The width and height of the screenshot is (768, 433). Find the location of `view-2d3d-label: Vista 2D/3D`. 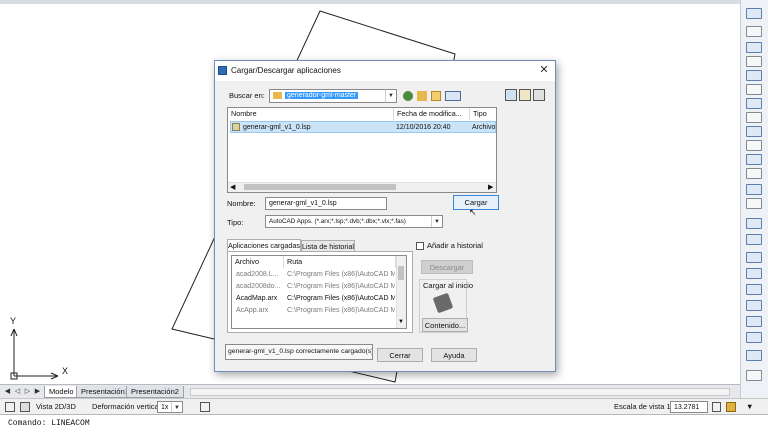

view-2d3d-label: Vista 2D/3D is located at coordinates (56, 407).